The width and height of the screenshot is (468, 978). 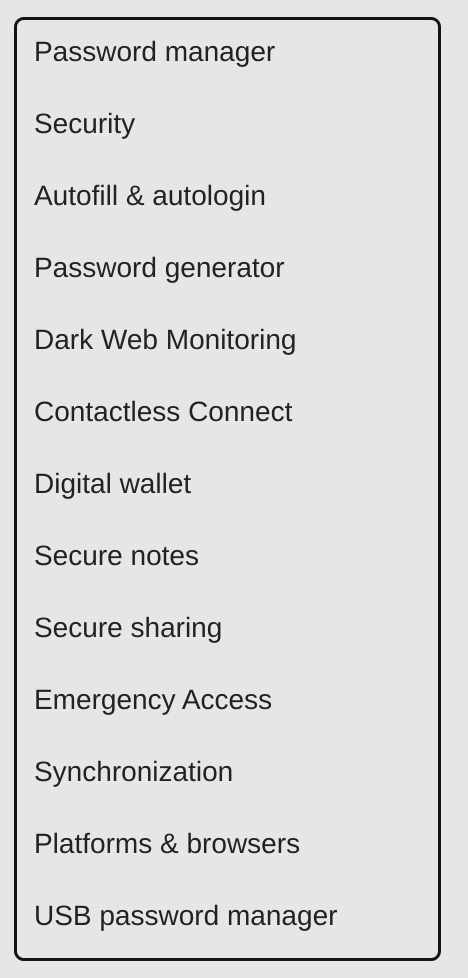 I want to click on menu-item: Emergency Access, so click(x=153, y=700).